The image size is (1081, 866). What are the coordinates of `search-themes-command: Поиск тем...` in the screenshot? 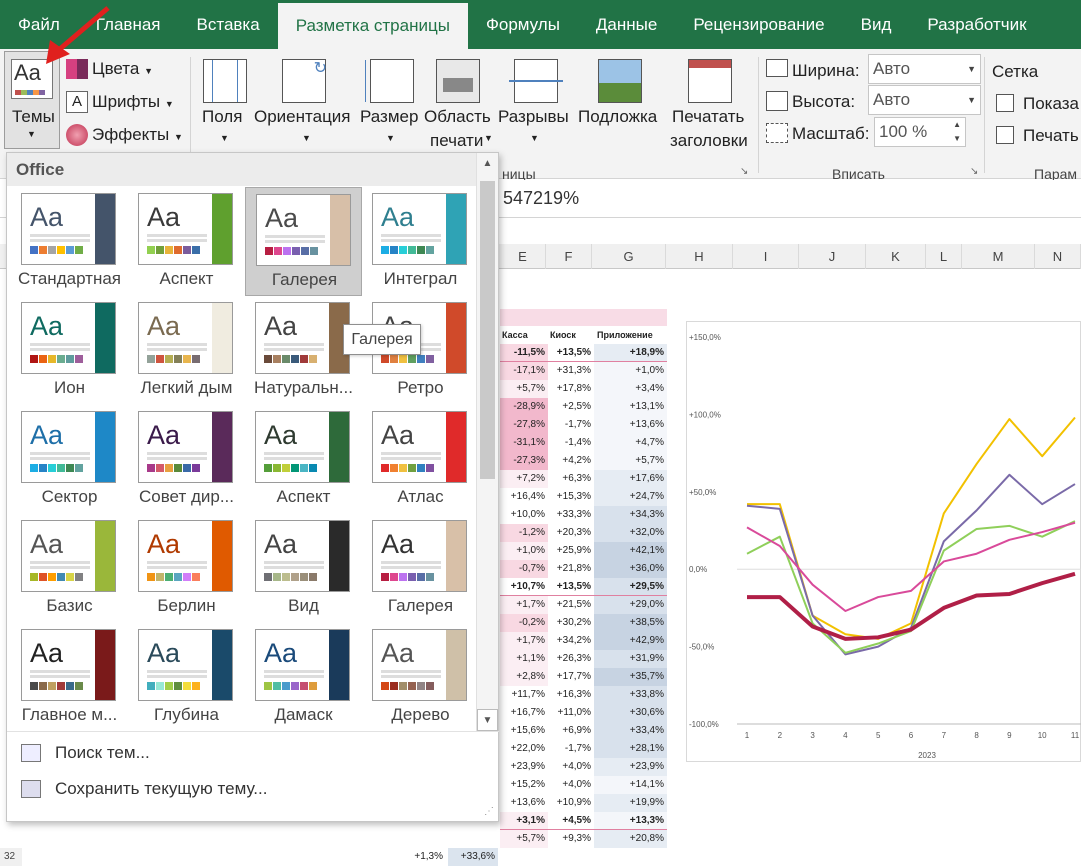 It's located at (85, 753).